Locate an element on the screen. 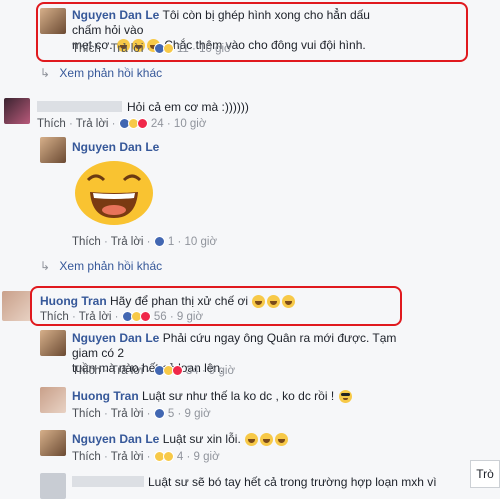  reaction-count: 1 is located at coordinates (171, 242).